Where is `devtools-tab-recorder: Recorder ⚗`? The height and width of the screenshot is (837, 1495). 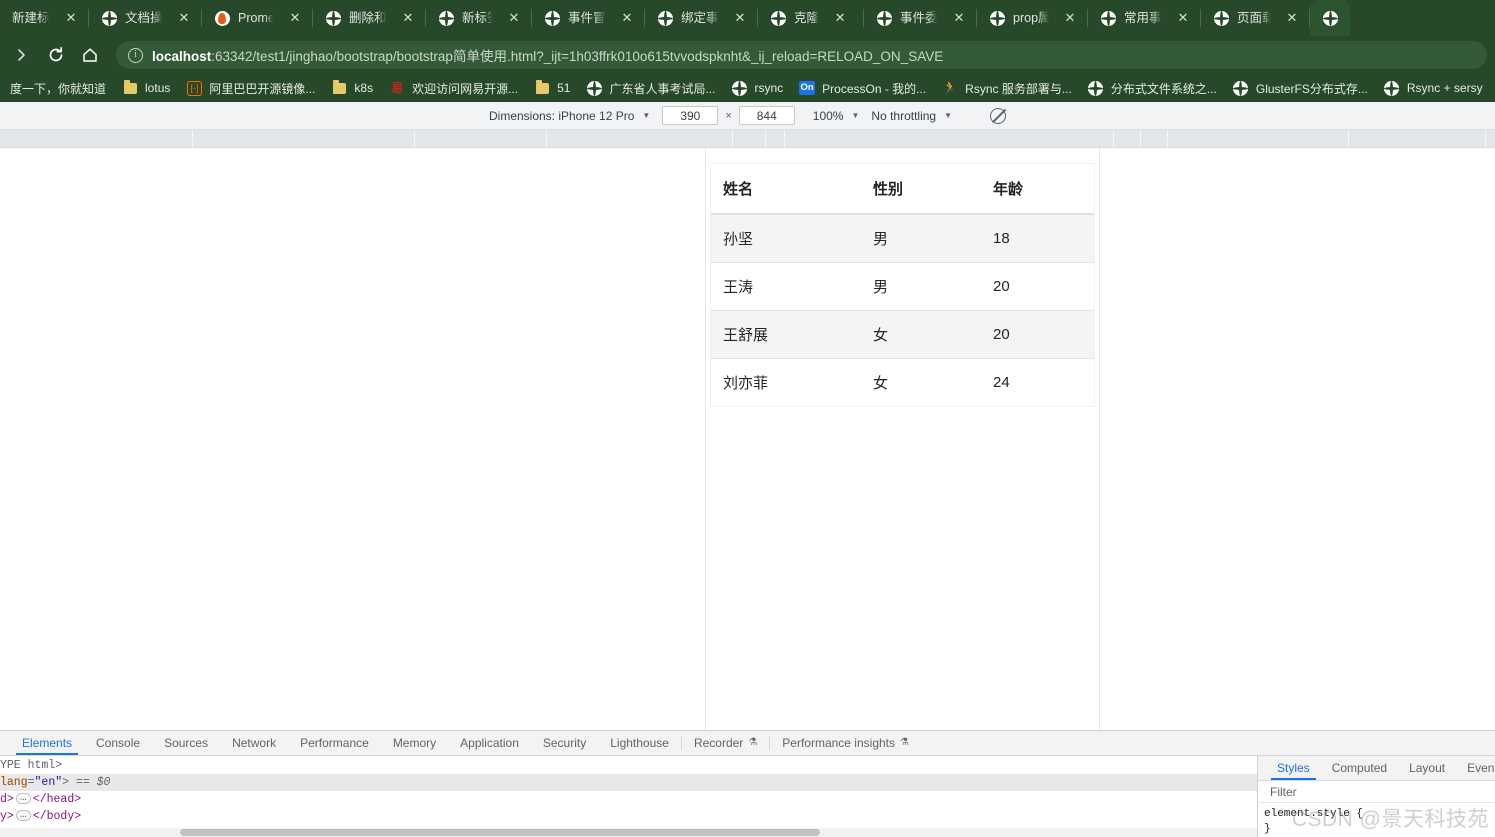
devtools-tab-recorder: Recorder ⚗ is located at coordinates (725, 743).